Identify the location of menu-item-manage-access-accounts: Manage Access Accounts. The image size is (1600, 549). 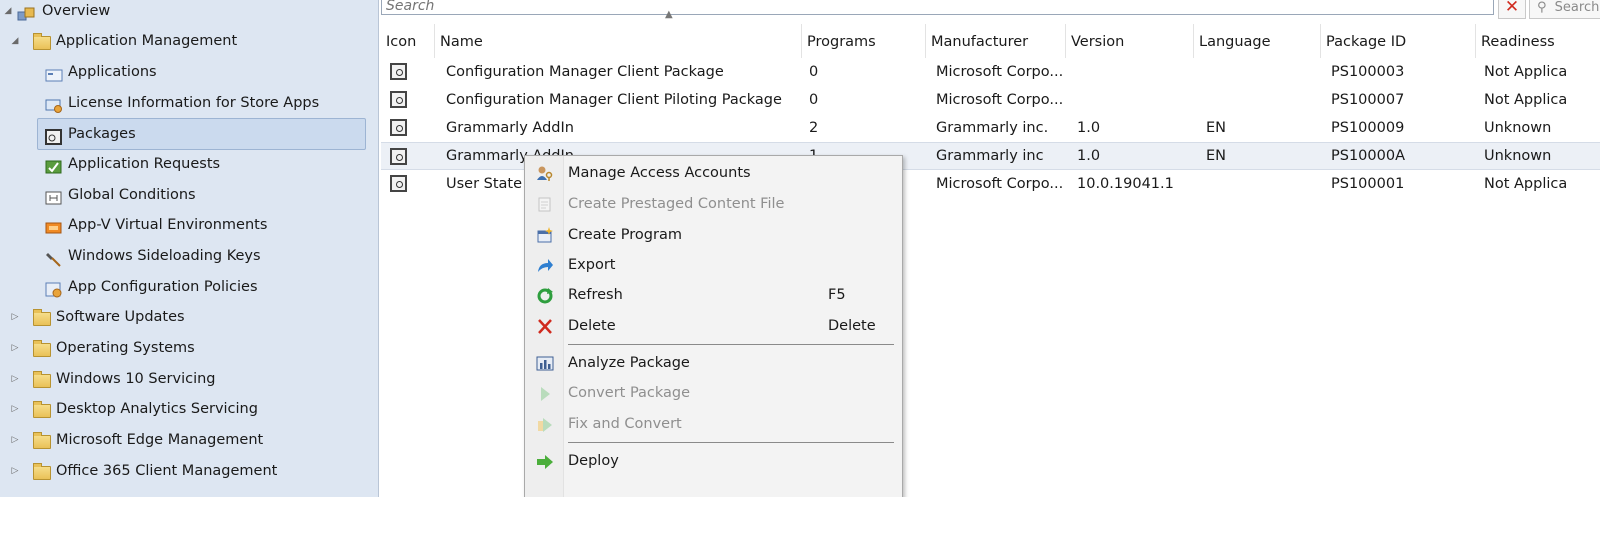
(713, 173).